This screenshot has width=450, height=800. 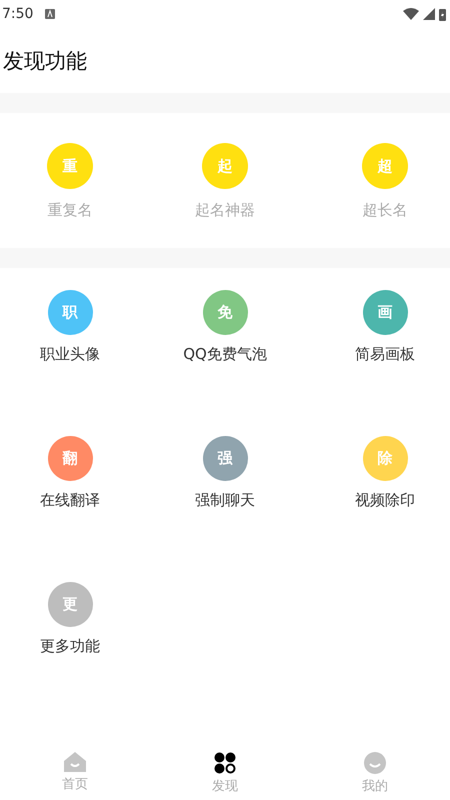 What do you see at coordinates (70, 210) in the screenshot?
I see `feature-label: 重复名` at bounding box center [70, 210].